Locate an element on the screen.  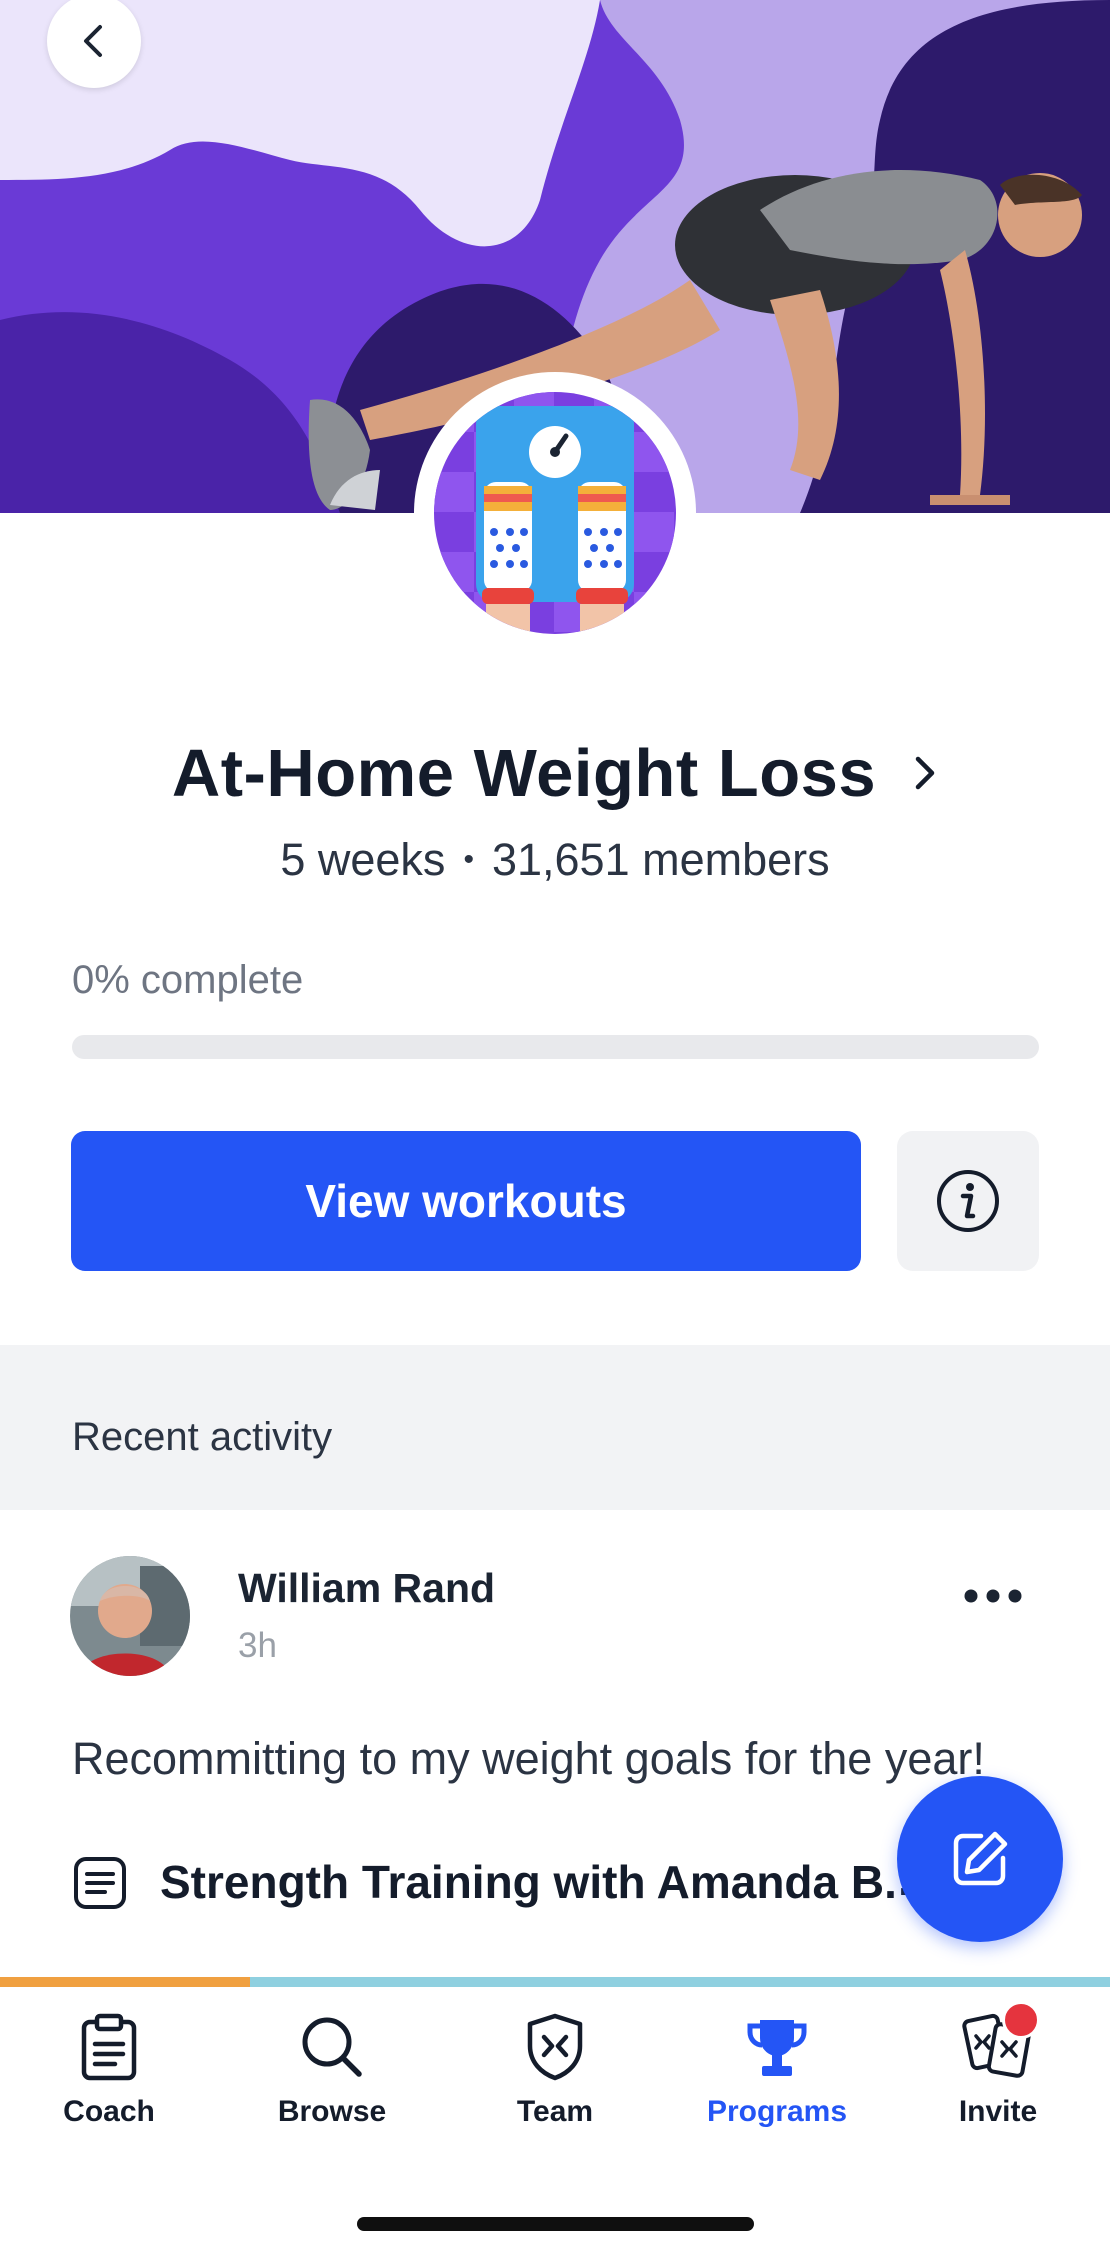
program-badge is located at coordinates (555, 513).